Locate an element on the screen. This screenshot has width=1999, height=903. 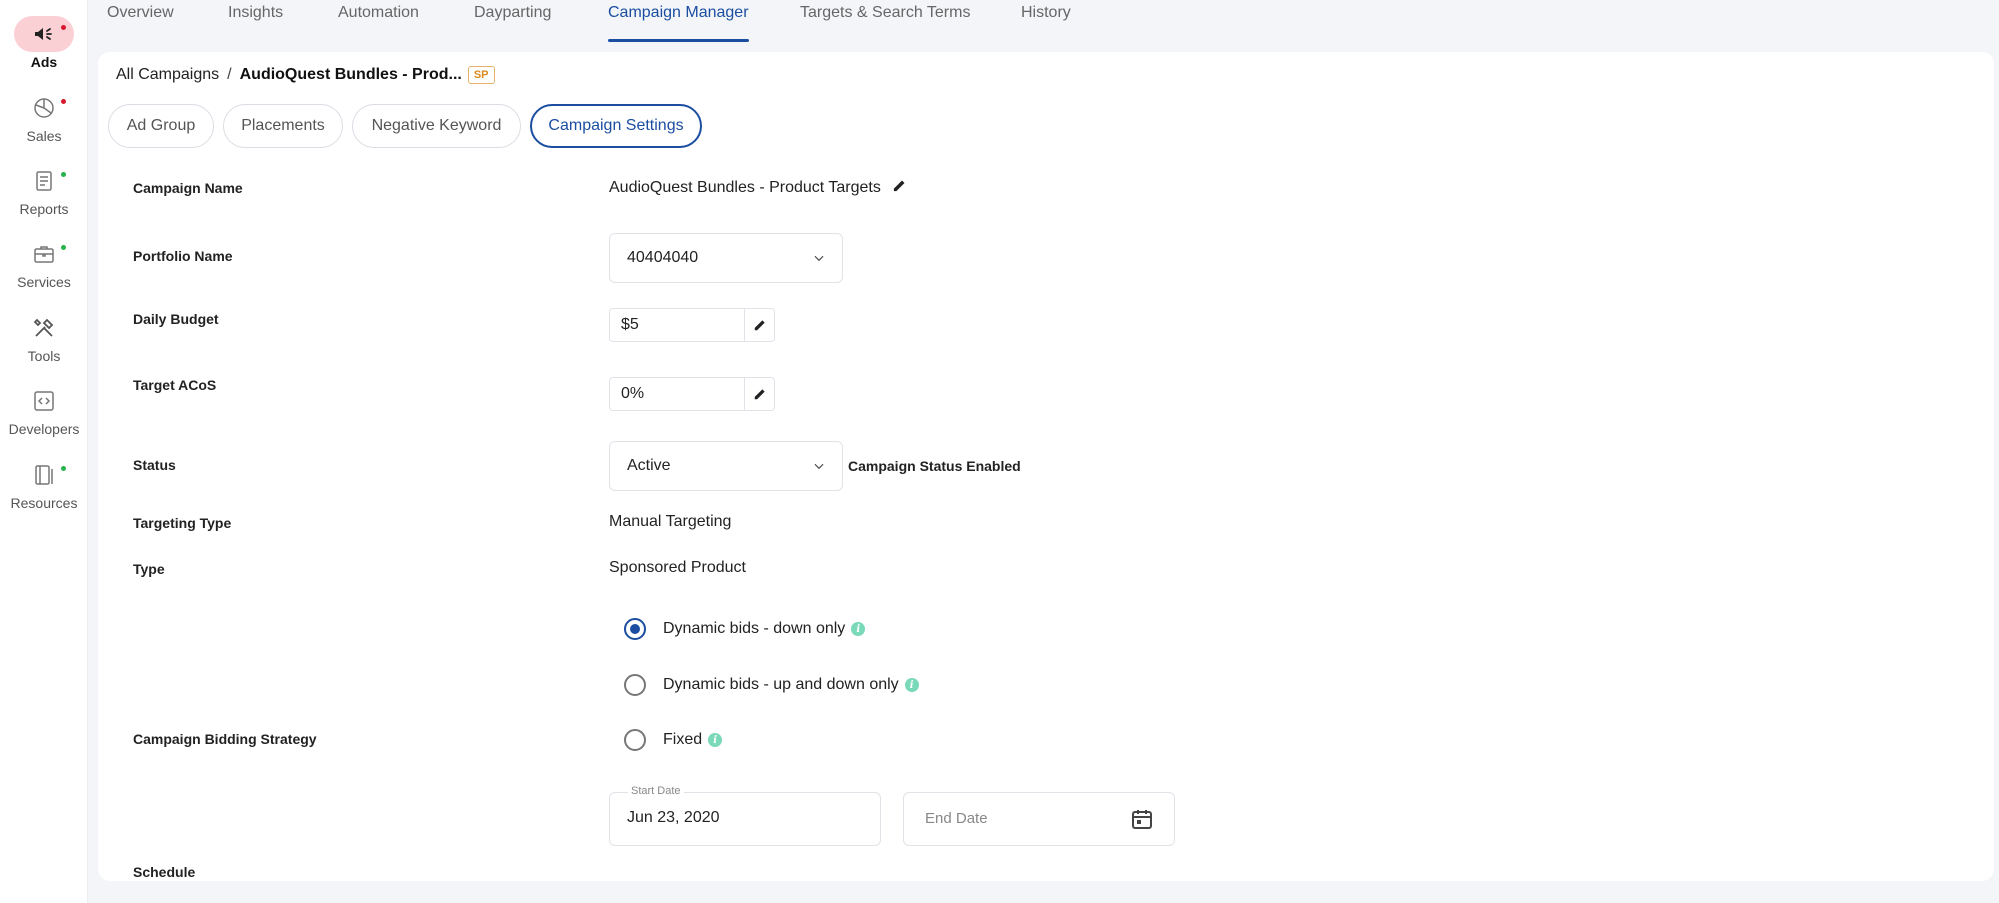
start-date-field: Start Date Jun 23, 2020 is located at coordinates (745, 815).